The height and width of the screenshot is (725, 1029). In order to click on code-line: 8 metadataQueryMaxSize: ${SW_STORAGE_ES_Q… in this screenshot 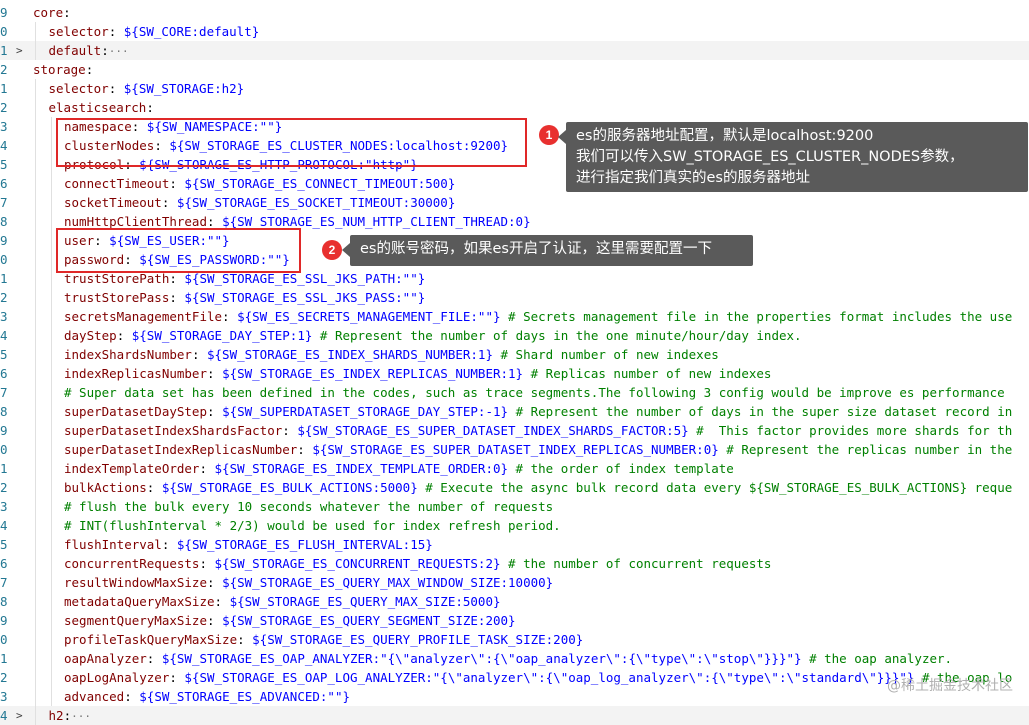, I will do `click(514, 601)`.